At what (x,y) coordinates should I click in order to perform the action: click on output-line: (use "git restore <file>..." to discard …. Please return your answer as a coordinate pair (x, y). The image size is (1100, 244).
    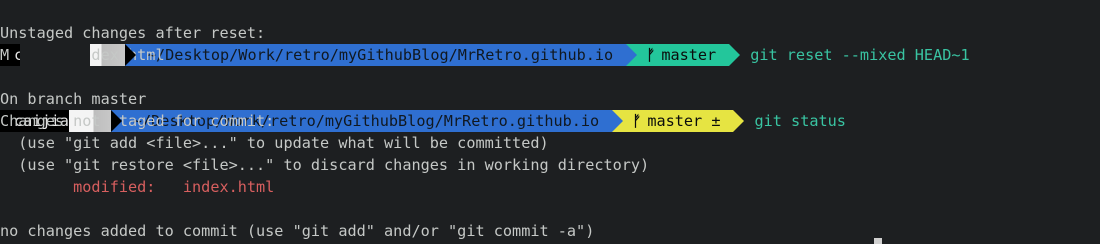
    Looking at the image, I should click on (325, 165).